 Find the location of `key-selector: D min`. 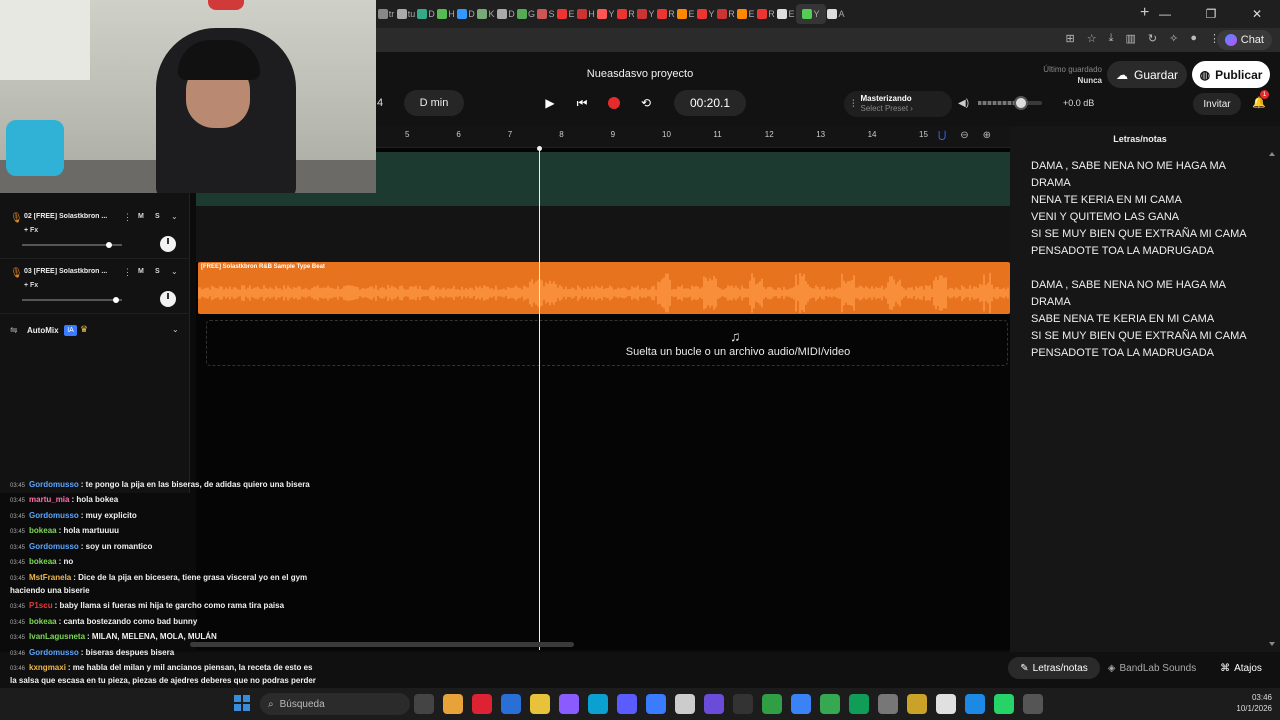

key-selector: D min is located at coordinates (434, 103).